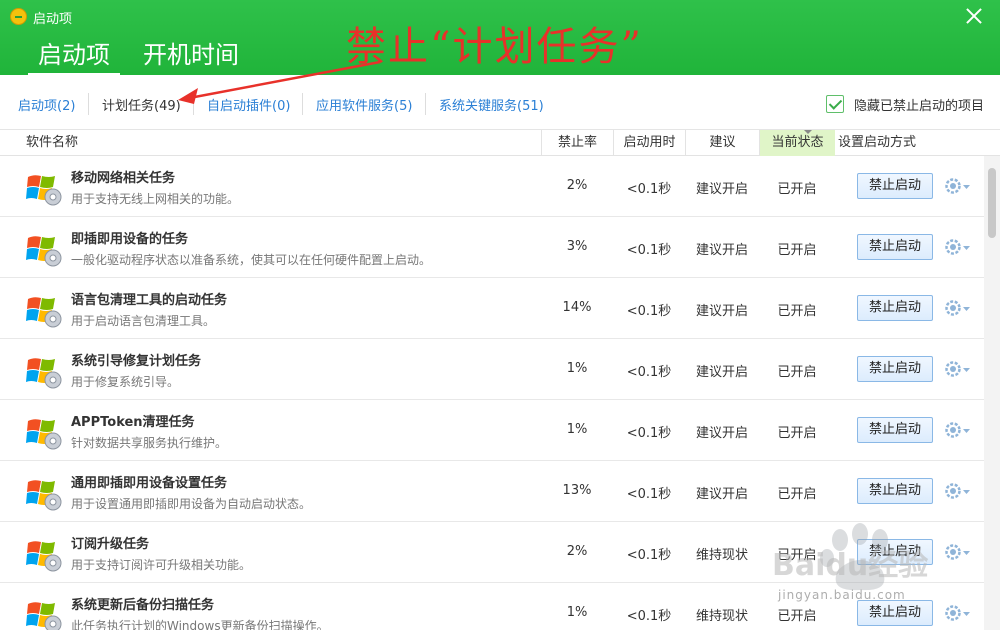 This screenshot has width=1000, height=630. What do you see at coordinates (577, 143) in the screenshot?
I see `column-disable-rate: 禁止率` at bounding box center [577, 143].